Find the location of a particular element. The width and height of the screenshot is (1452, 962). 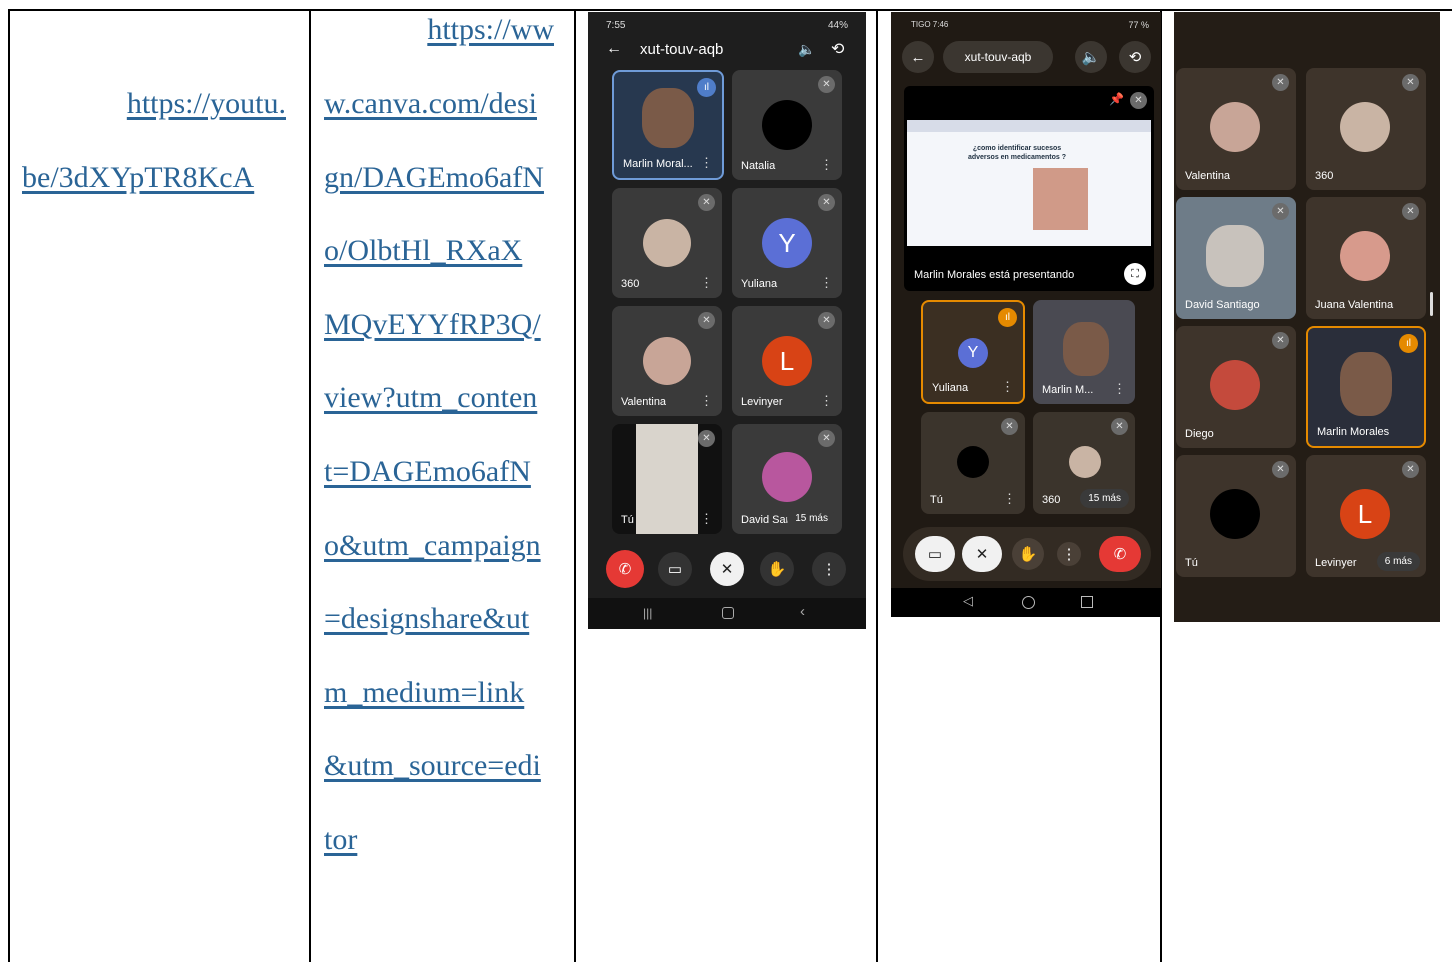

canva-link-line-5: MQvEYYfRP3Q/ is located at coordinates (432, 325).